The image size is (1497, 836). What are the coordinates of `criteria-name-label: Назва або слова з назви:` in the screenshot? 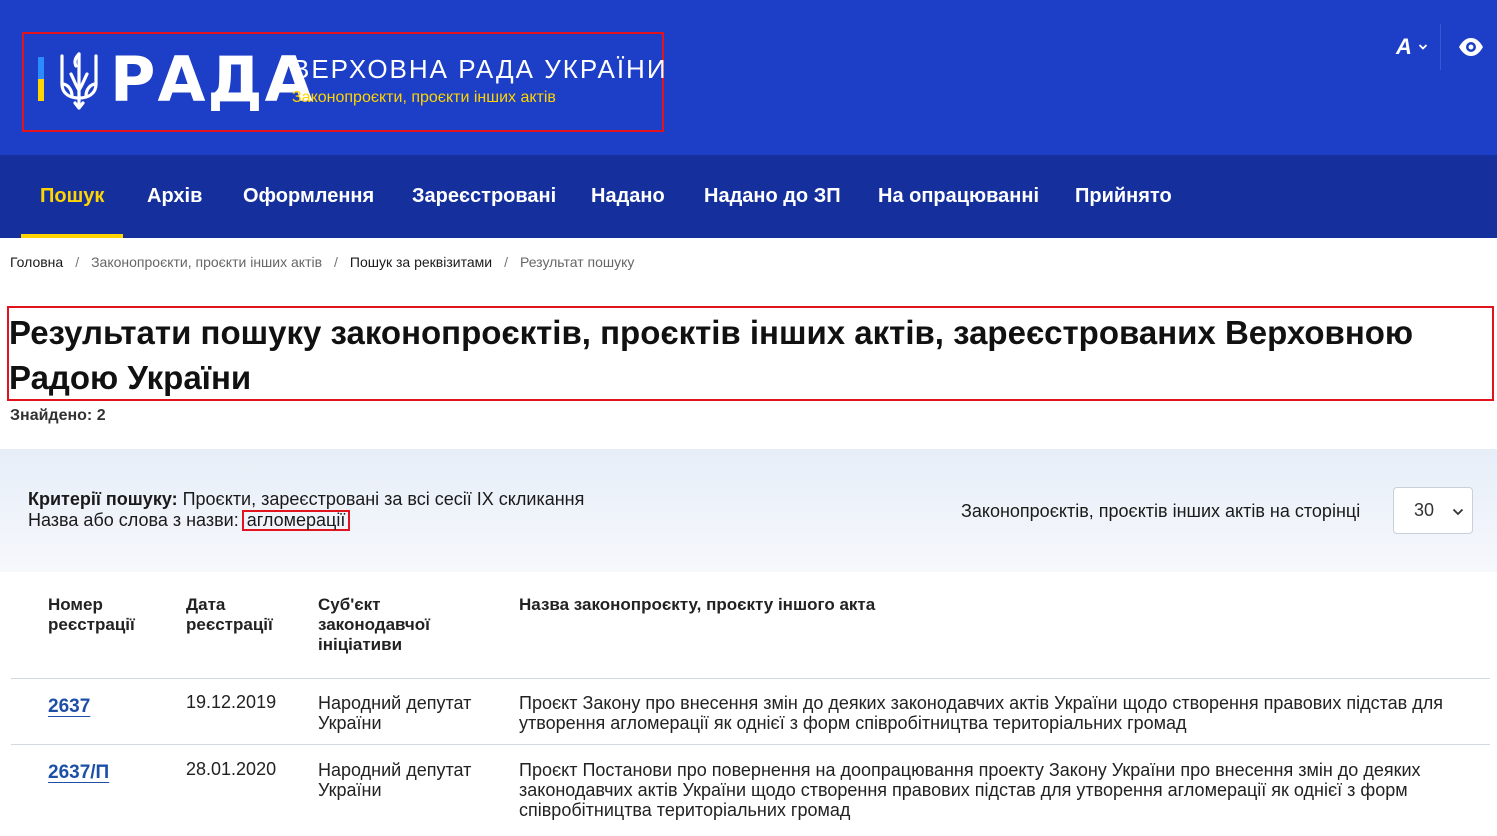 It's located at (133, 520).